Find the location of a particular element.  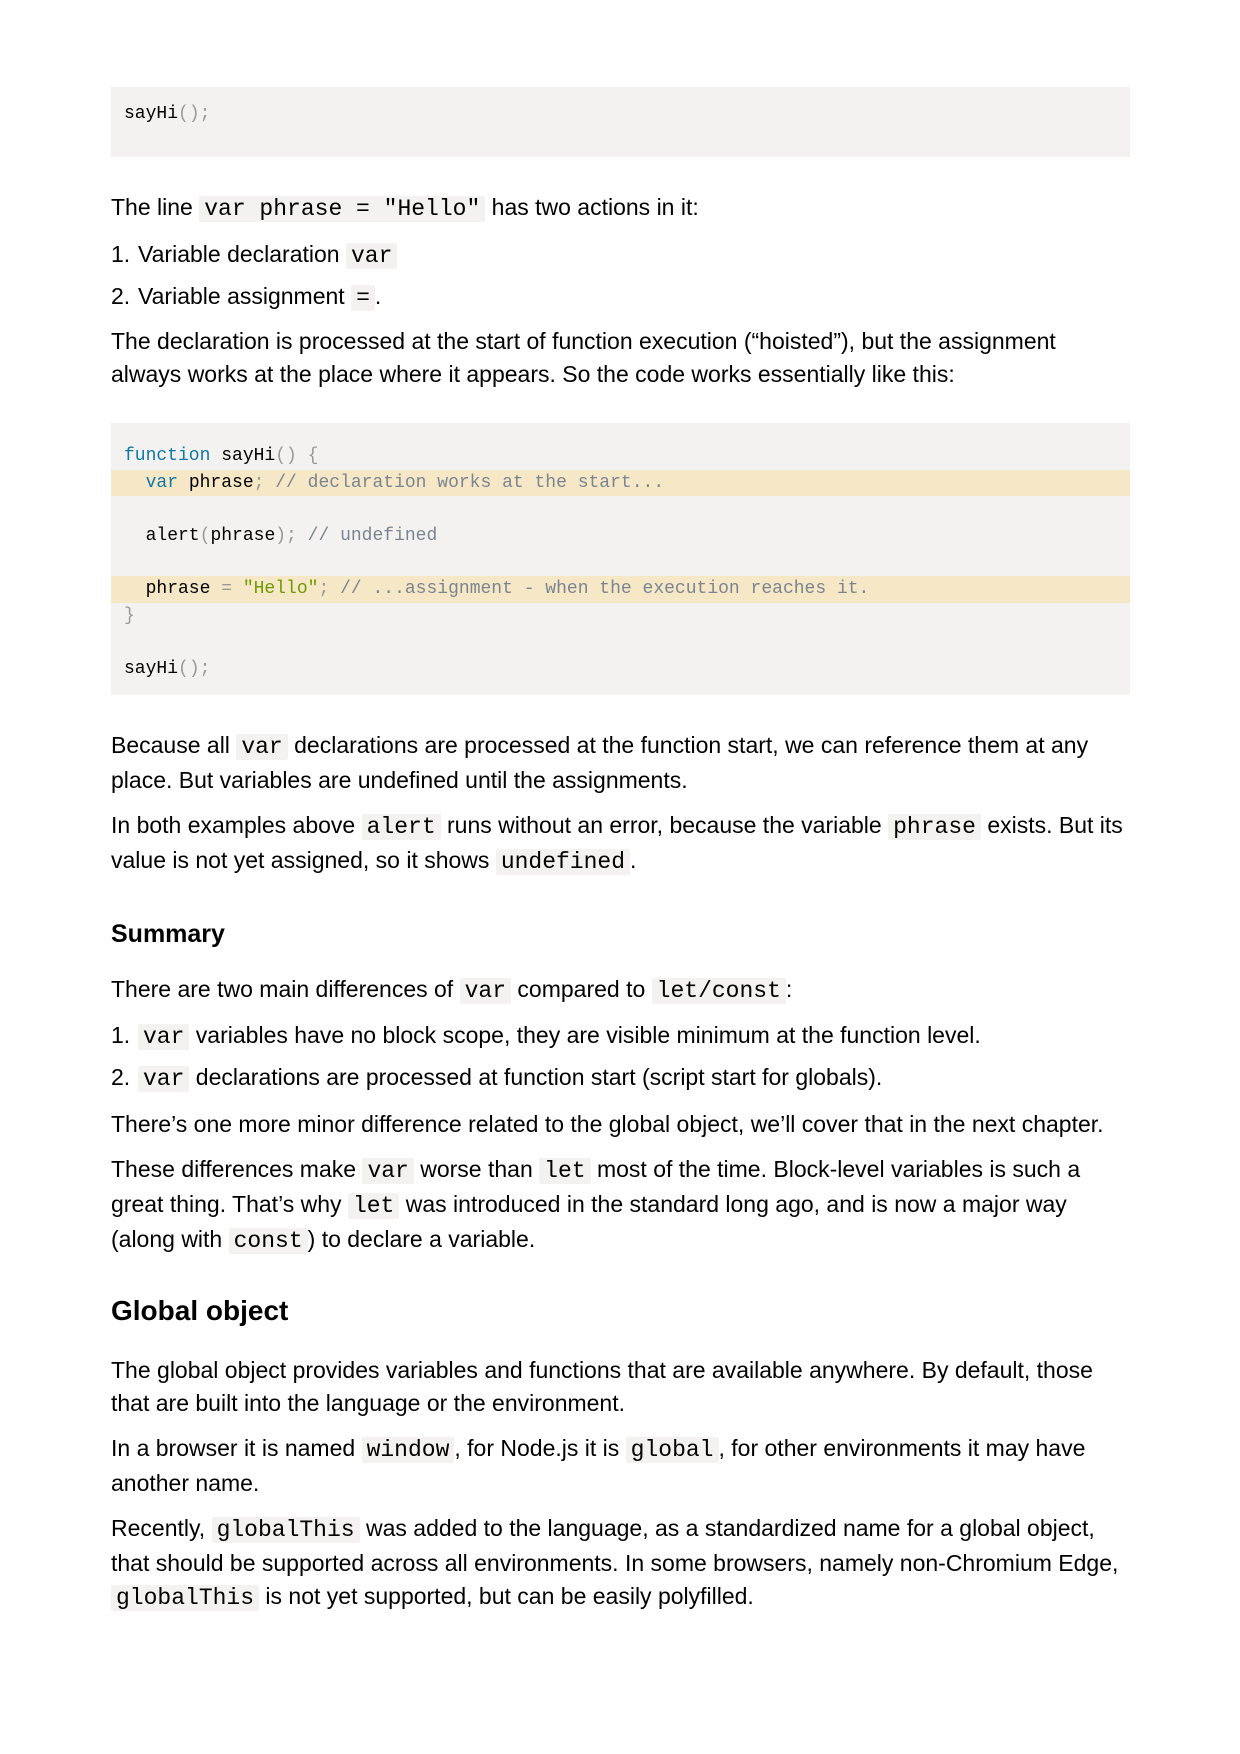

code-block-sayhi-call: sayHi(); is located at coordinates (620, 122).